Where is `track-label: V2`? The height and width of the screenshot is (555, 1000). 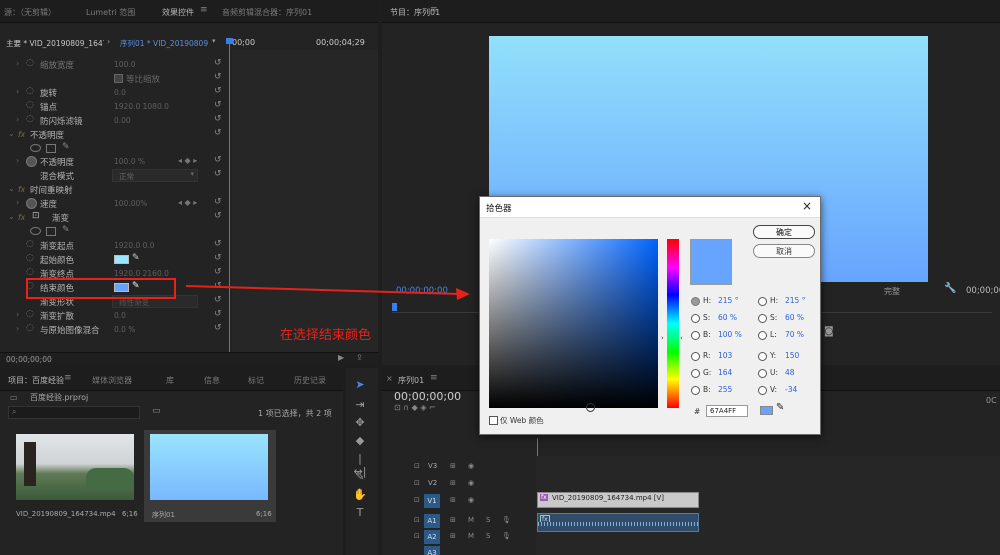 track-label: V2 is located at coordinates (432, 483).